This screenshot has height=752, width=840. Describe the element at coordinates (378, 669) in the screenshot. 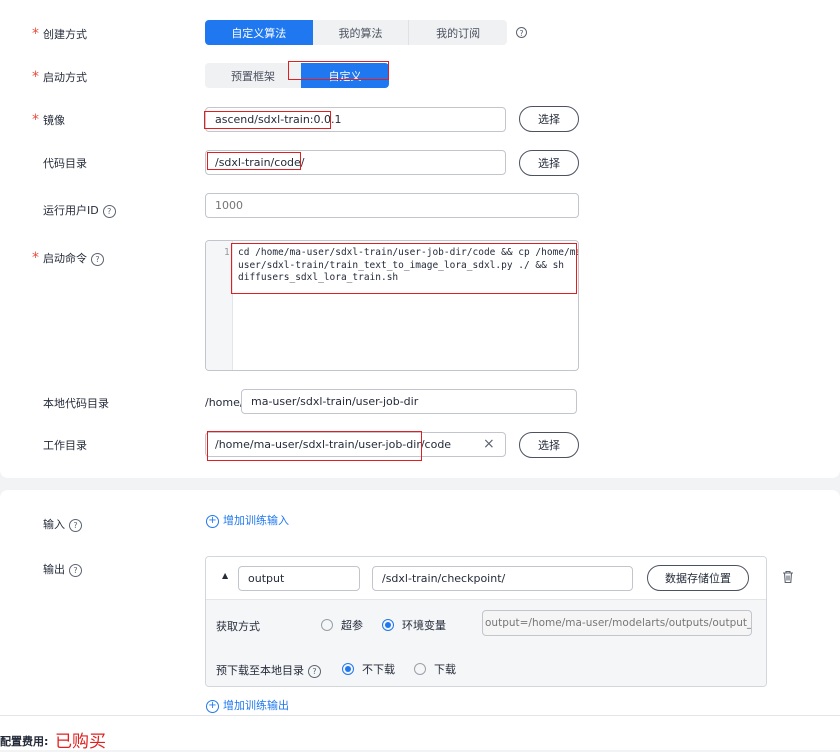

I see `predownload-option-no-label: 不下载` at that location.